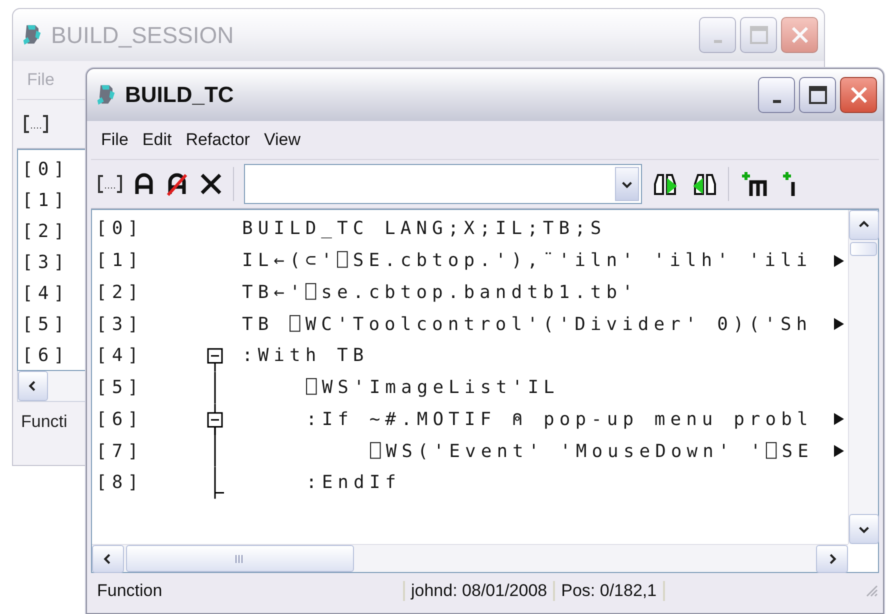 Image resolution: width=887 pixels, height=614 pixels. Describe the element at coordinates (248, 591) in the screenshot. I see `status-text: Function` at that location.